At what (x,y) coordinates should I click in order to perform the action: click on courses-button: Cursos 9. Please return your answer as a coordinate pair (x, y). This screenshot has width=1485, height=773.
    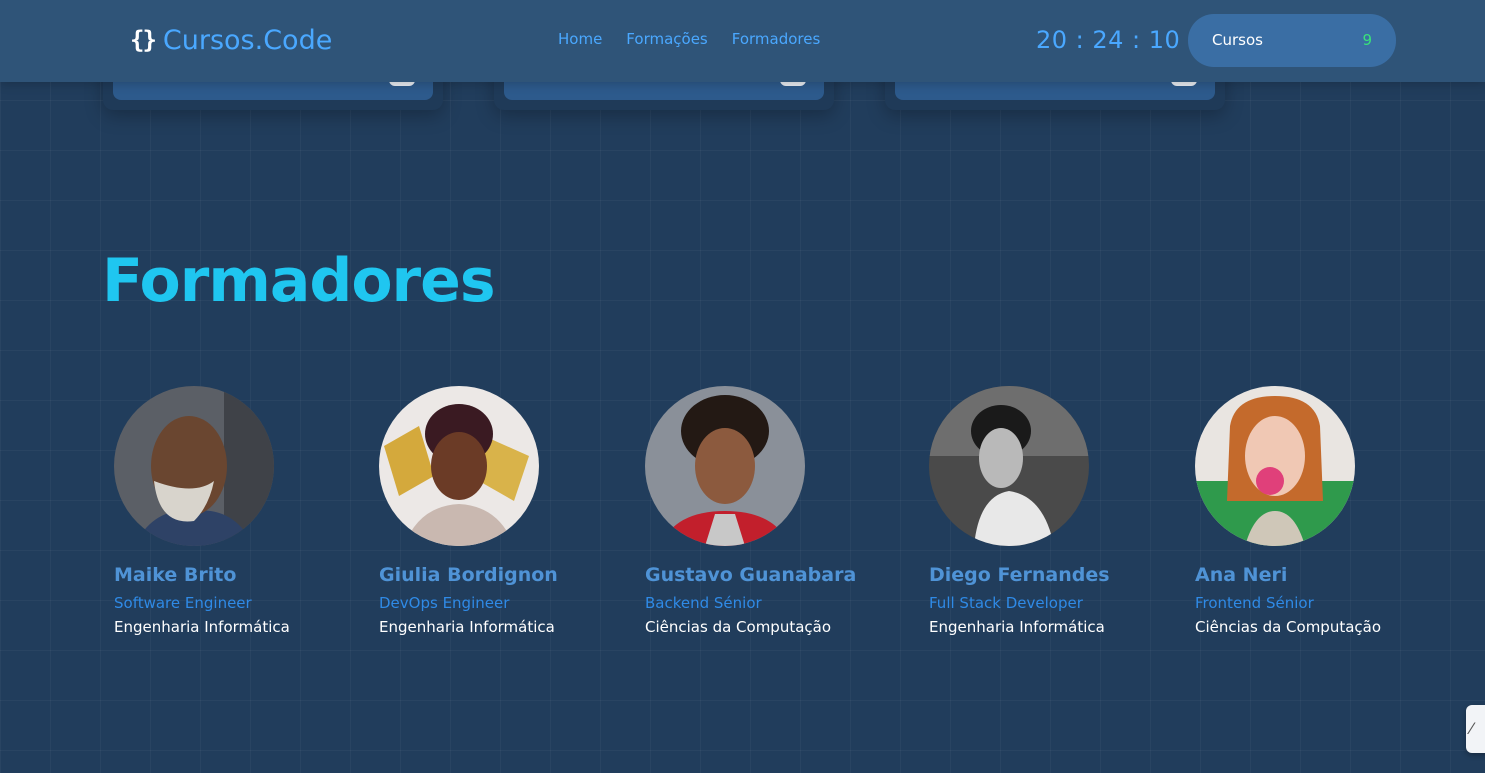
    Looking at the image, I should click on (1292, 40).